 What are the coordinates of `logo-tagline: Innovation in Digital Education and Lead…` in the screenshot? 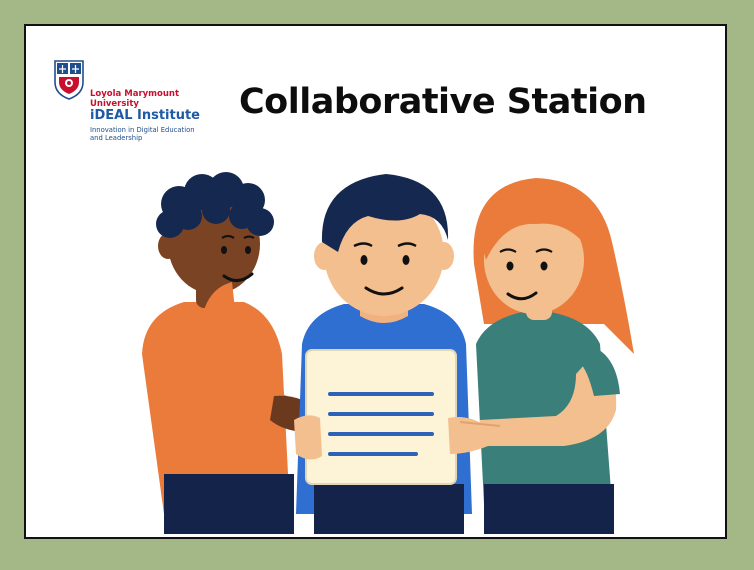 It's located at (150, 134).